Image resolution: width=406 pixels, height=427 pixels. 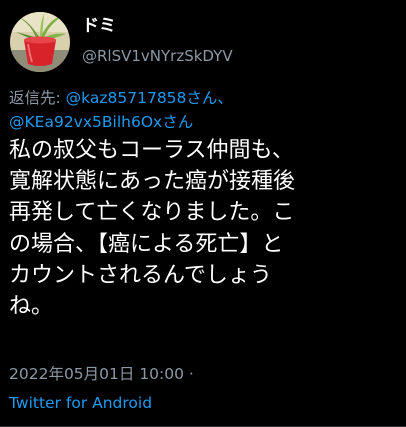 I want to click on potted-plant-avatar-icon, so click(x=40, y=42).